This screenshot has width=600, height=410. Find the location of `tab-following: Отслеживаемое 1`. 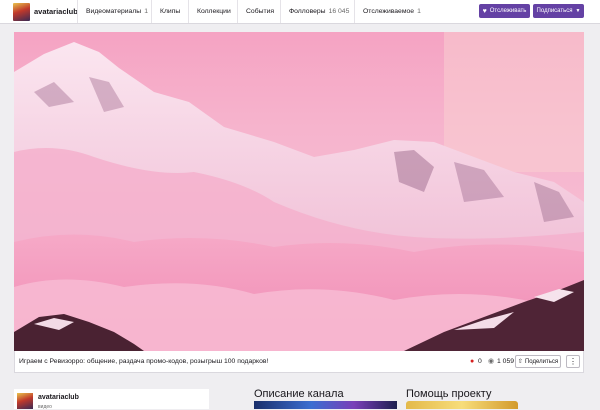

tab-following: Отслеживаемое 1 is located at coordinates (391, 11).